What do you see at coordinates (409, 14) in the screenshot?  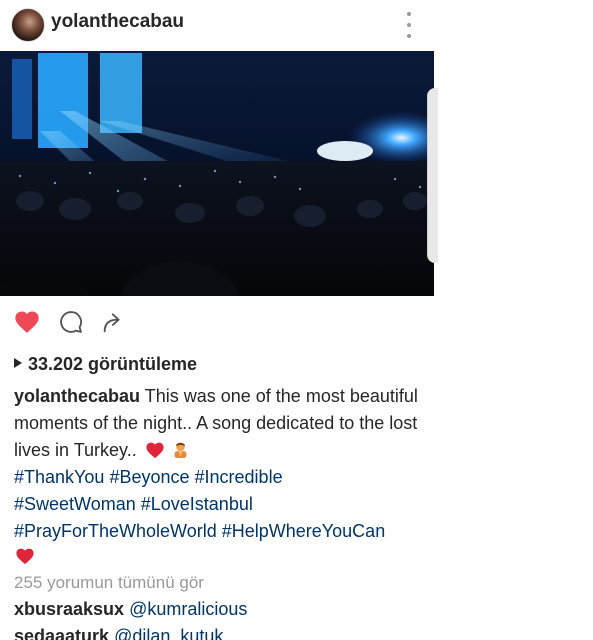 I see `more-vertical-icon` at bounding box center [409, 14].